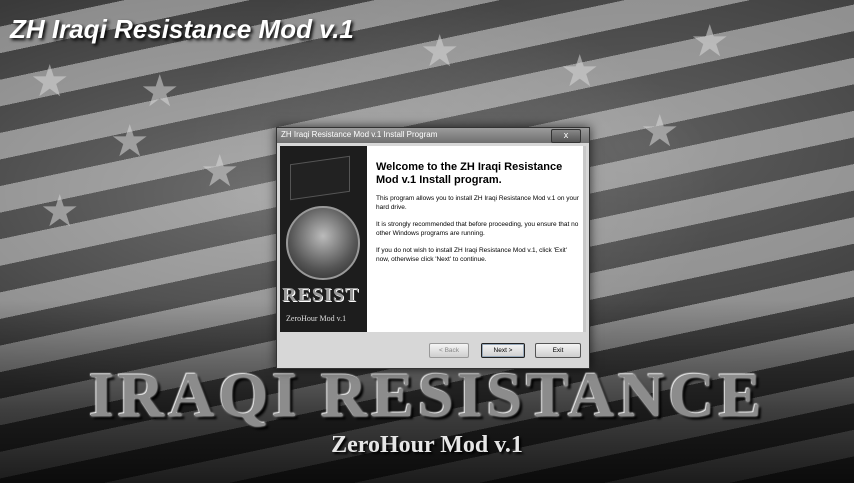 Image resolution: width=854 pixels, height=483 pixels. I want to click on button-bar: < Back Next > Exit, so click(433, 352).